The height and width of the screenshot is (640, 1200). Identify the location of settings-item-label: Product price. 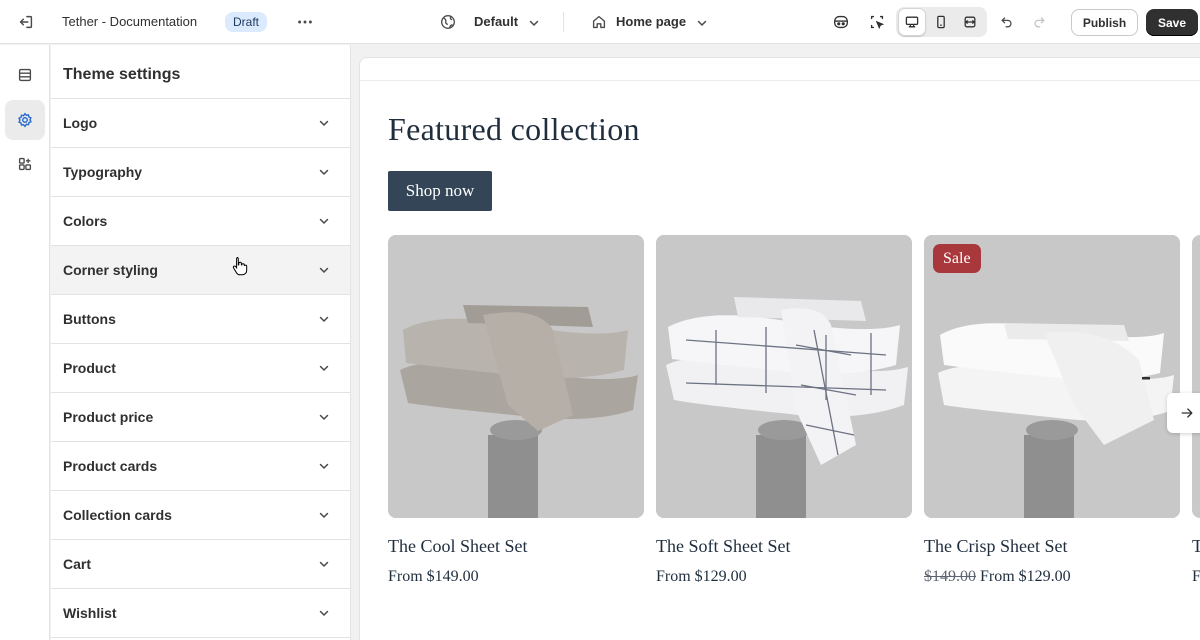
(108, 417).